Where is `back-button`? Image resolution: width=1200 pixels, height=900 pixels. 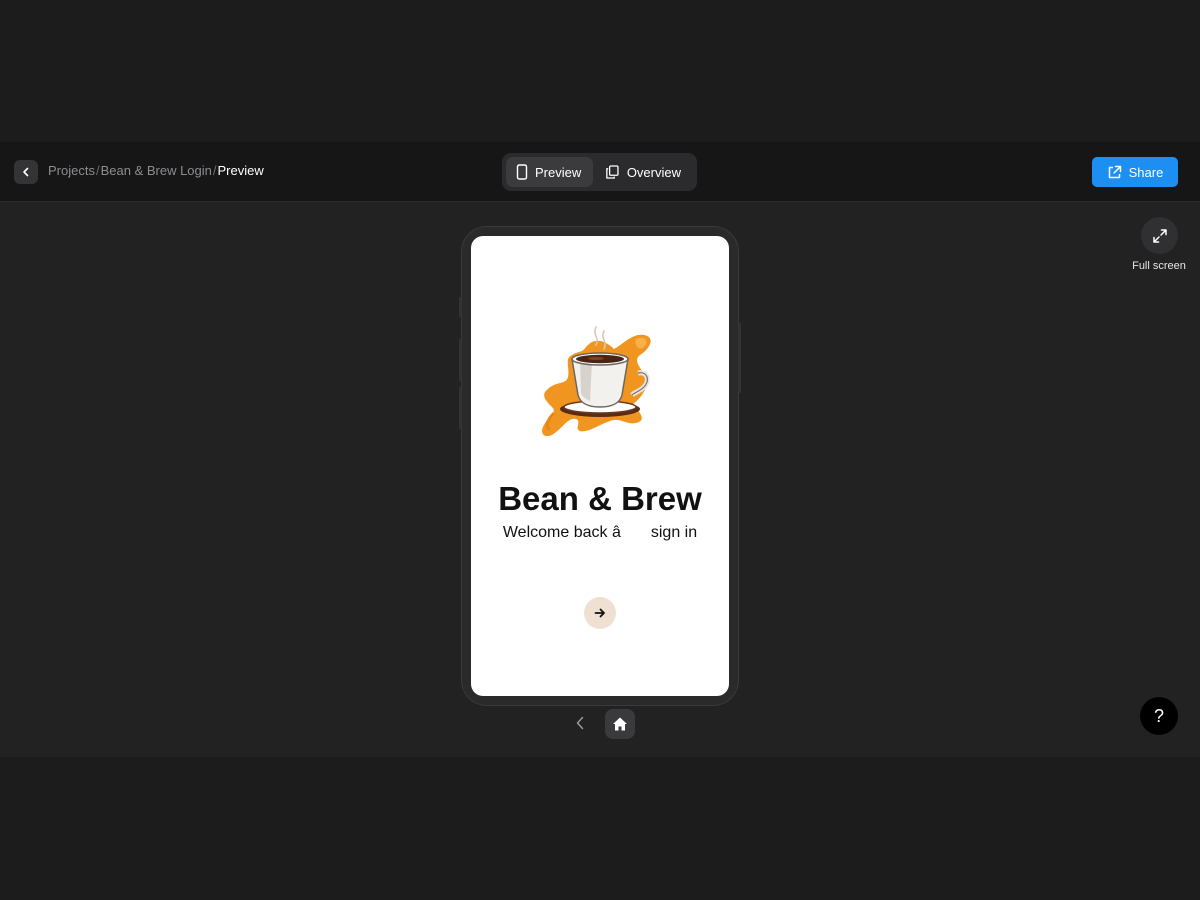
back-button is located at coordinates (26, 172).